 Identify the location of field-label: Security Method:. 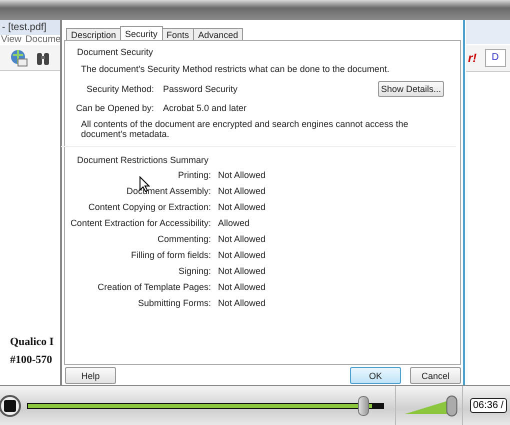
(119, 89).